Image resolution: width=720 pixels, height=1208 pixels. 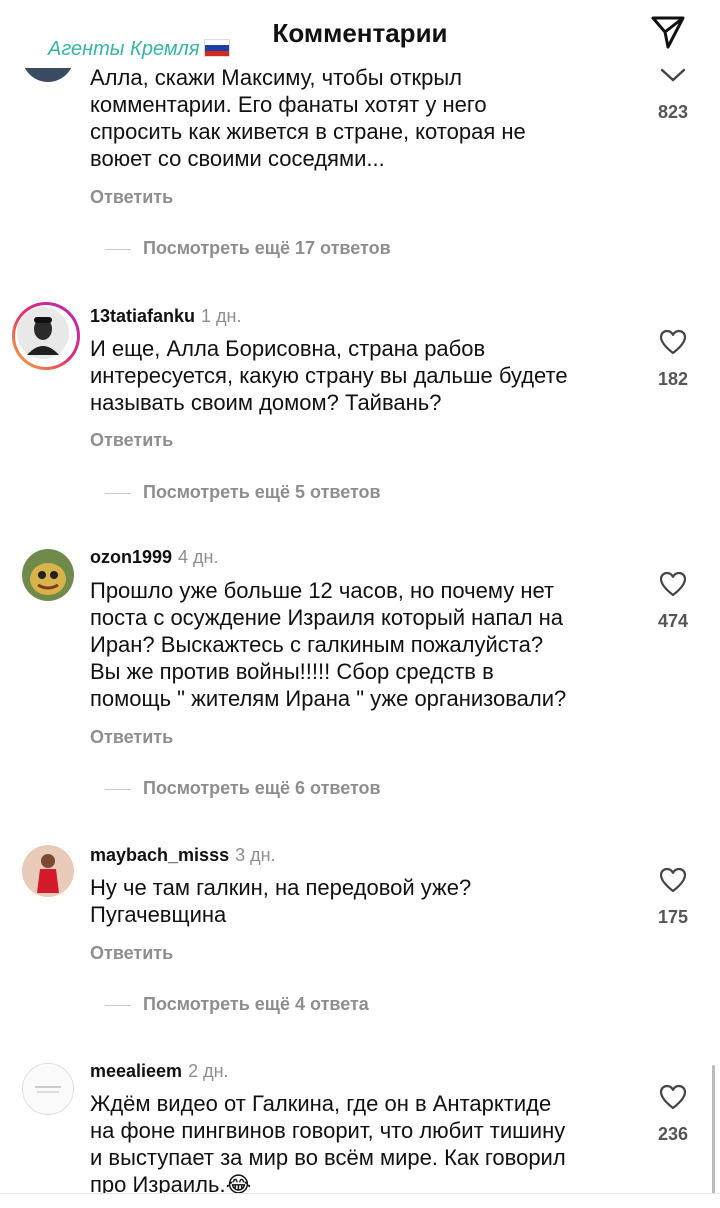 I want to click on timestamp: 1 дн., so click(x=221, y=316).